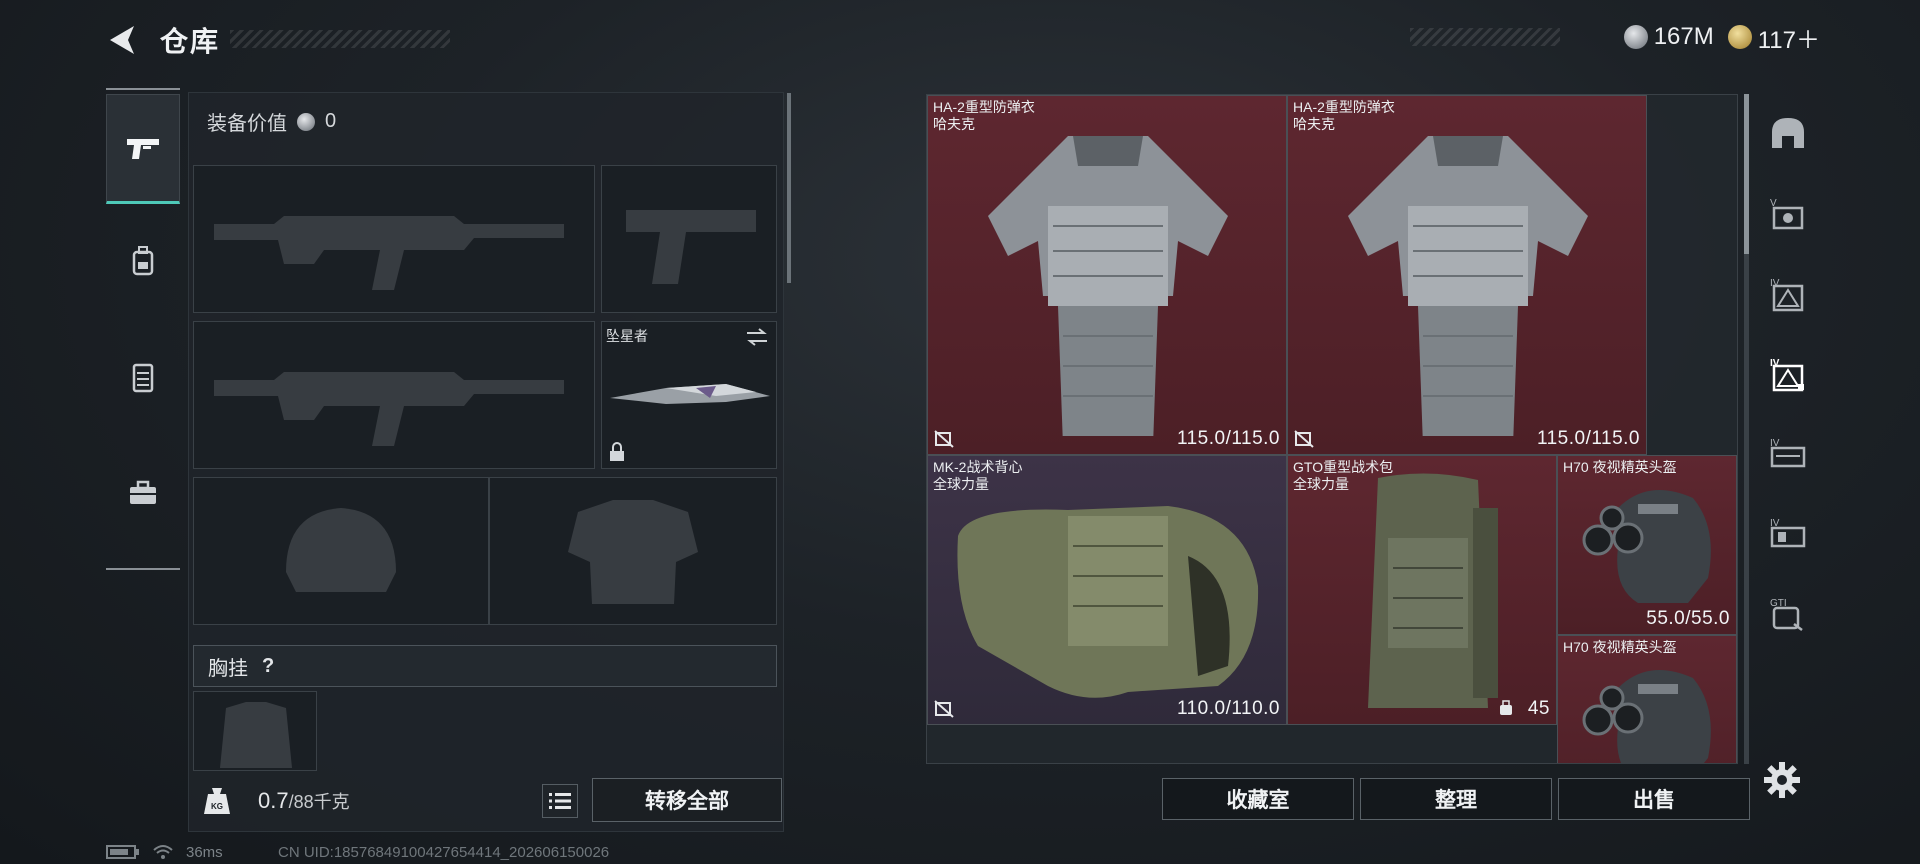  I want to click on filter-rig-iv-2: IV, so click(1788, 534).